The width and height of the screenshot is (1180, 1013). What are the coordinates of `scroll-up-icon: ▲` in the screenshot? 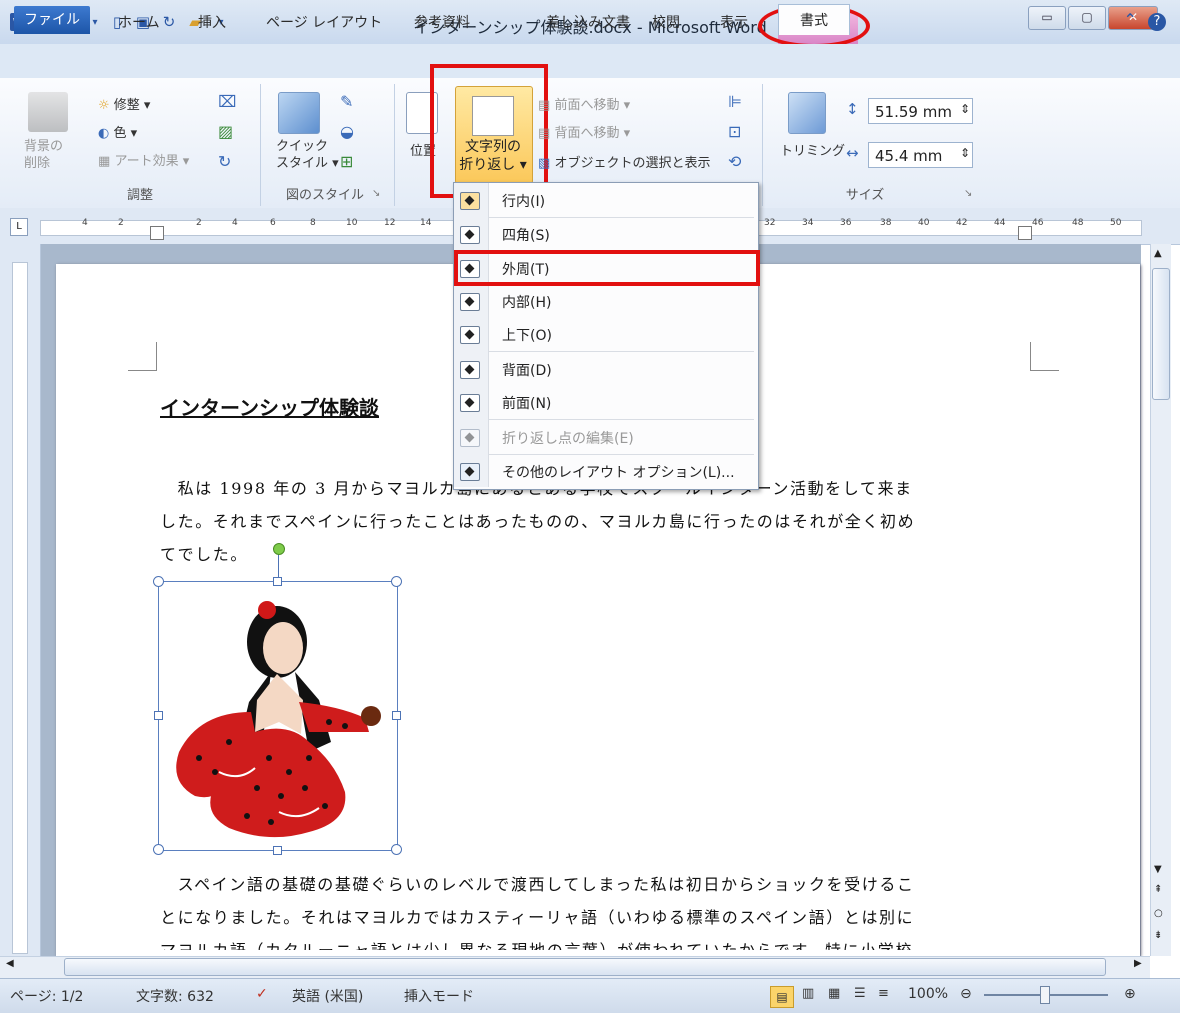 It's located at (1158, 253).